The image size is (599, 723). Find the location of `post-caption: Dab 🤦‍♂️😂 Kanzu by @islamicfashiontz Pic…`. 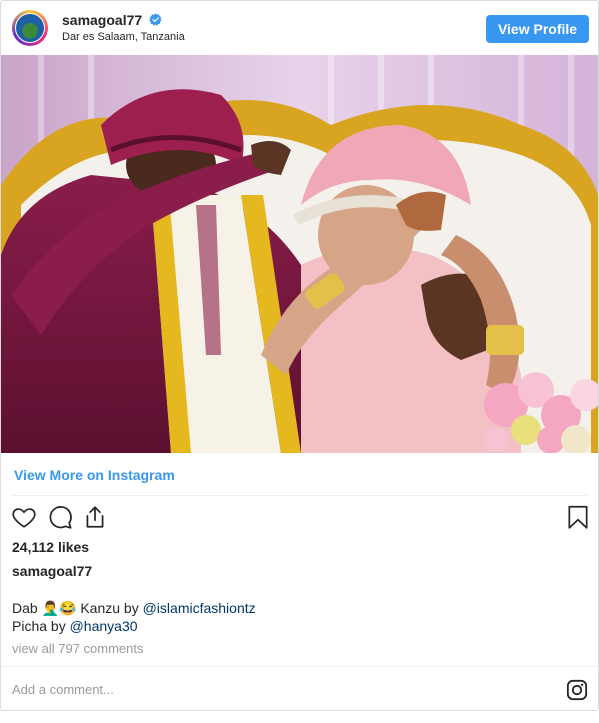

post-caption: Dab 🤦‍♂️😂 Kanzu by @islamicfashiontz Pic… is located at coordinates (134, 617).